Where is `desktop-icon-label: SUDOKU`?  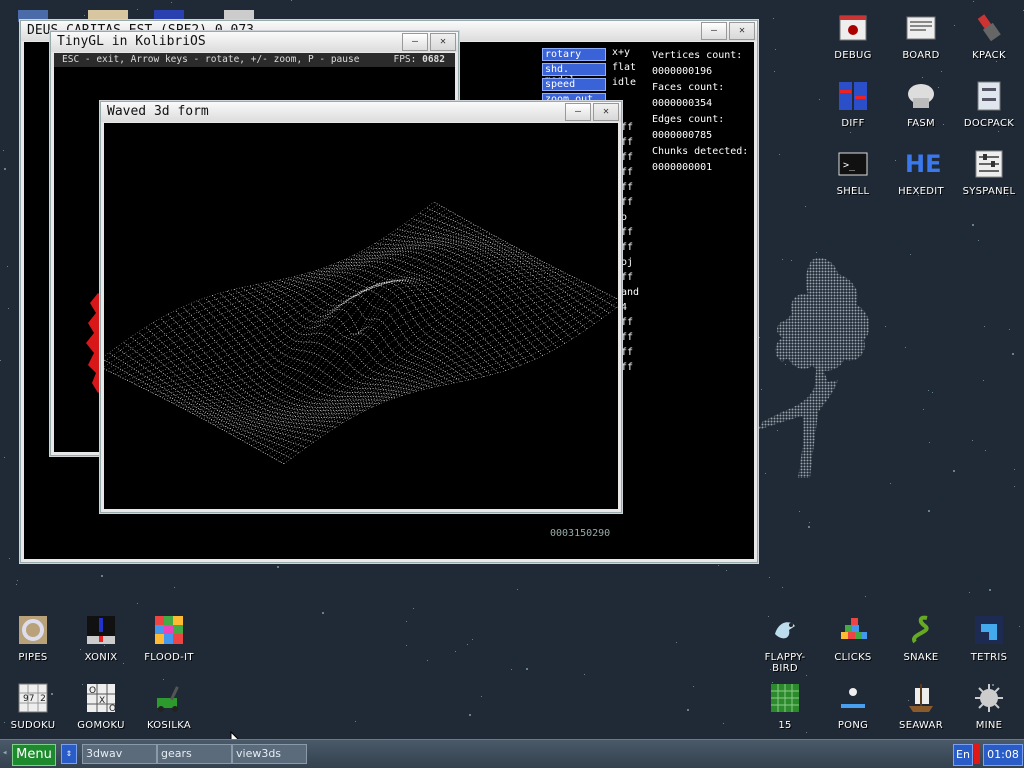
desktop-icon-label: SUDOKU is located at coordinates (33, 725).